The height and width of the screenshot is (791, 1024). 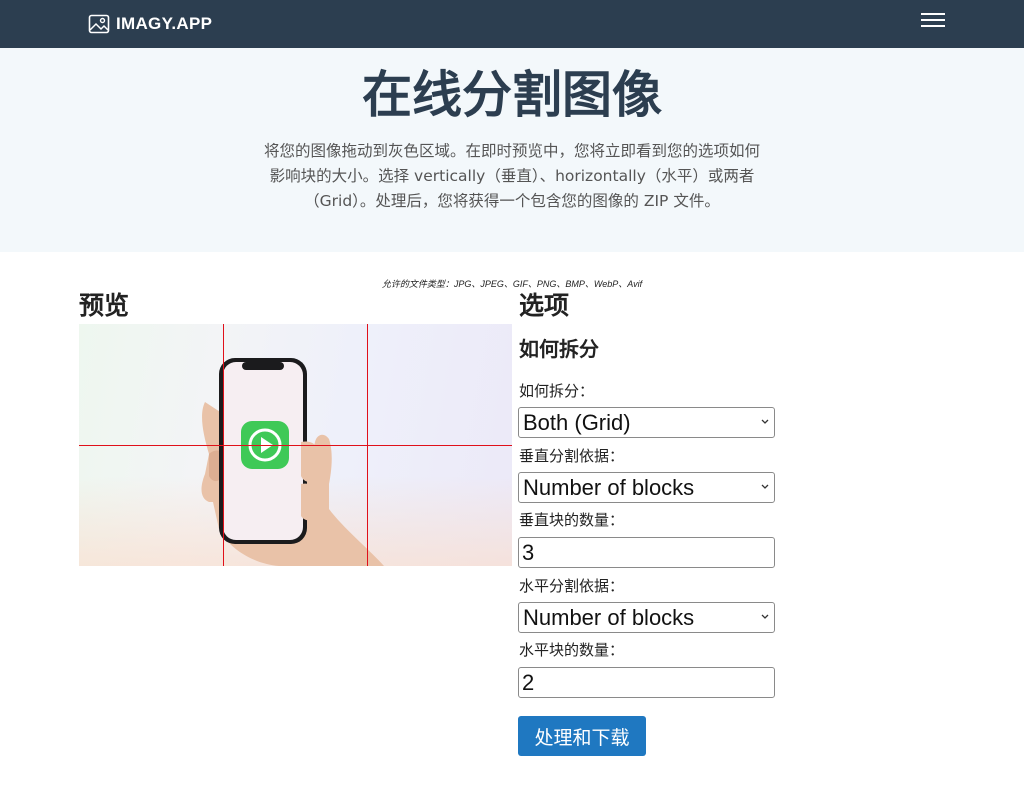 I want to click on options-heading: 选项, so click(x=544, y=305).